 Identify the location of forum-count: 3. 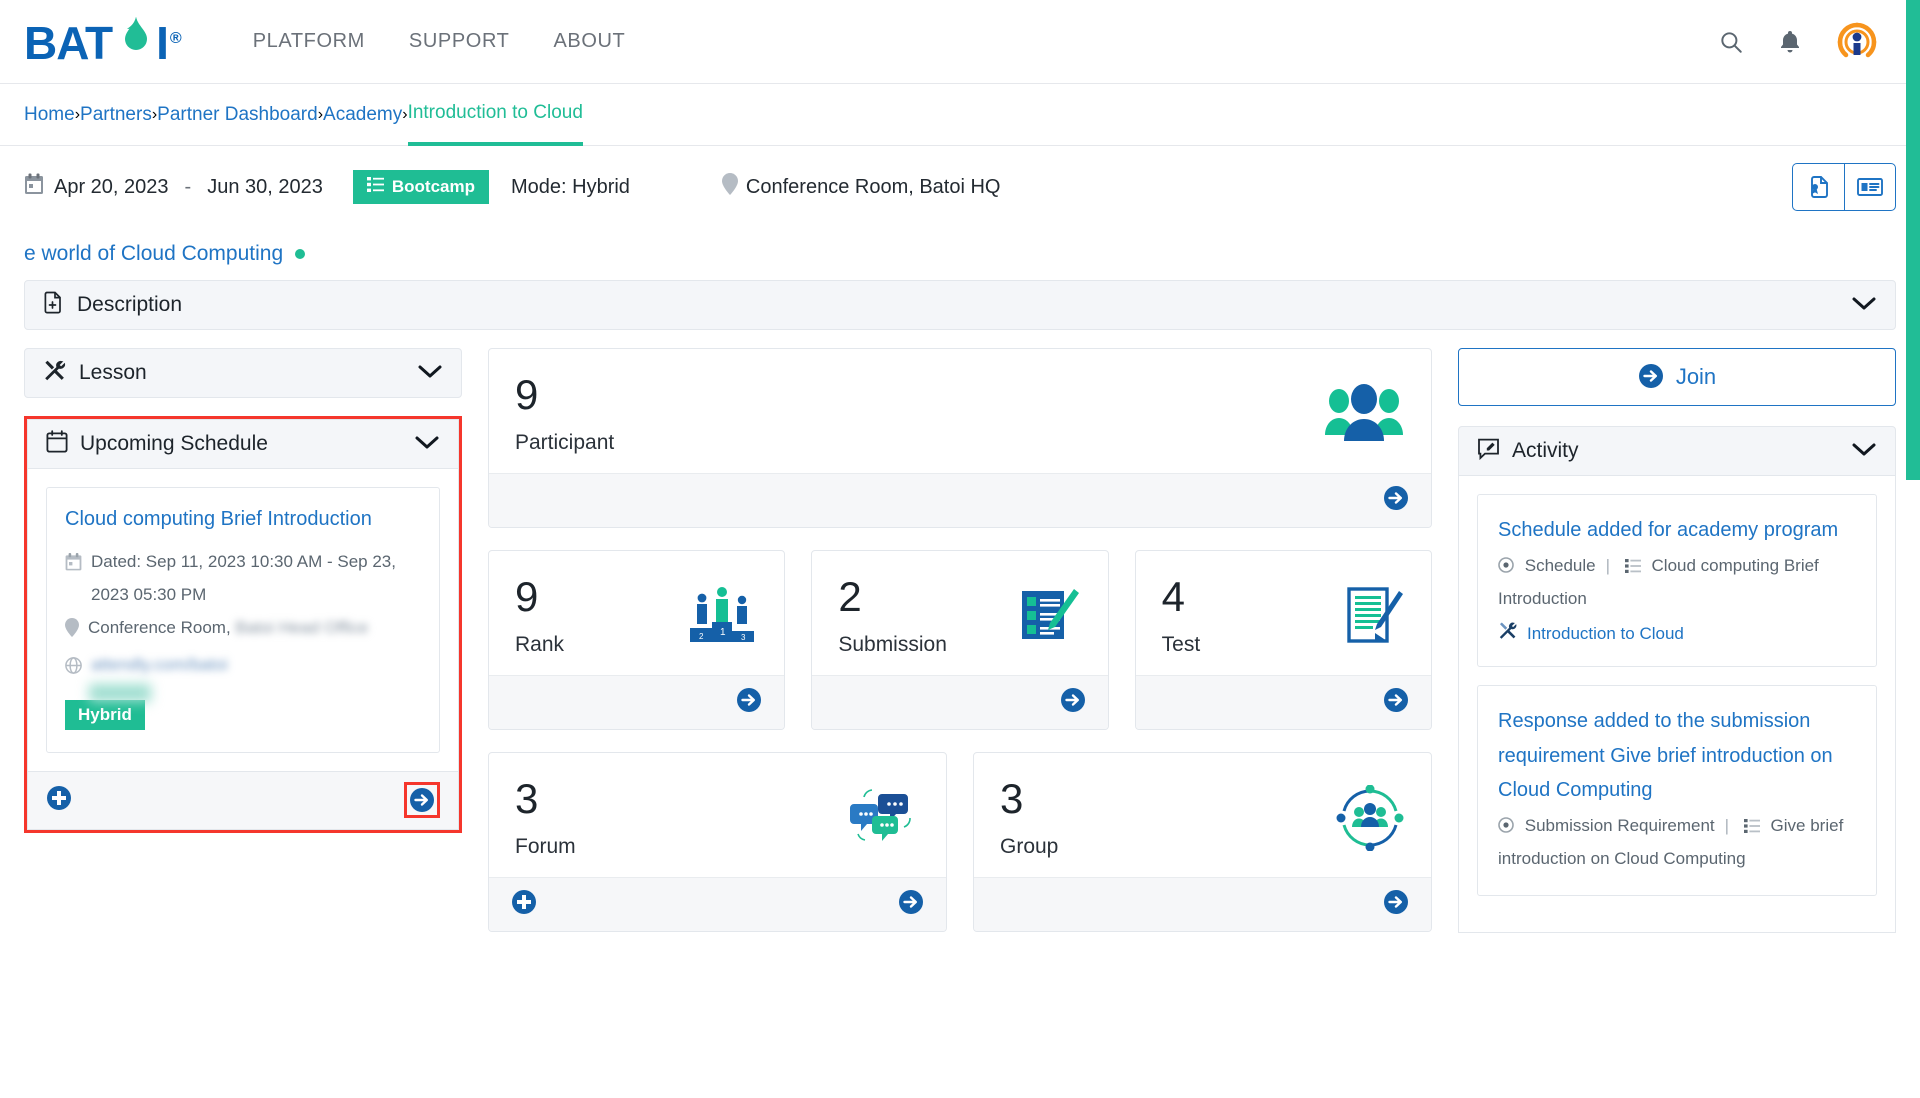
(527, 799).